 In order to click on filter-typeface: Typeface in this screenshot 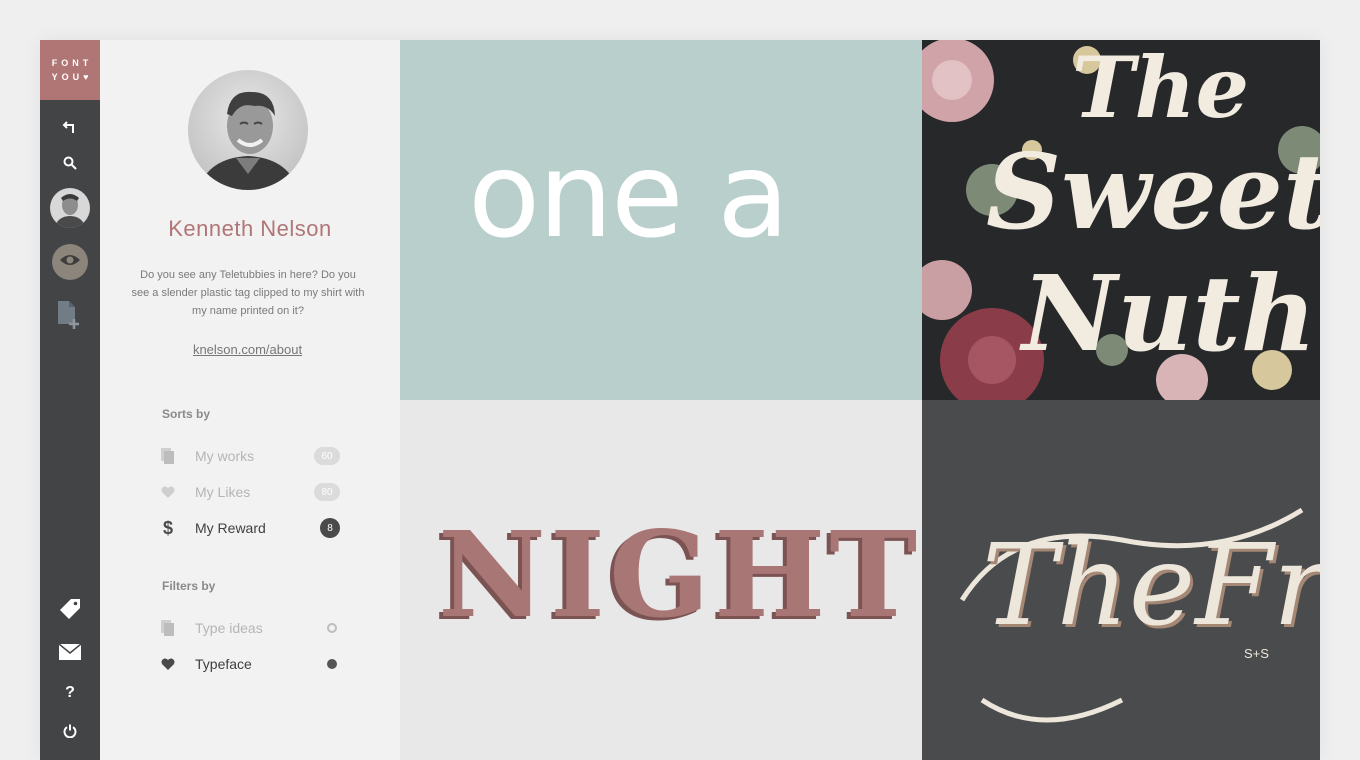, I will do `click(250, 664)`.